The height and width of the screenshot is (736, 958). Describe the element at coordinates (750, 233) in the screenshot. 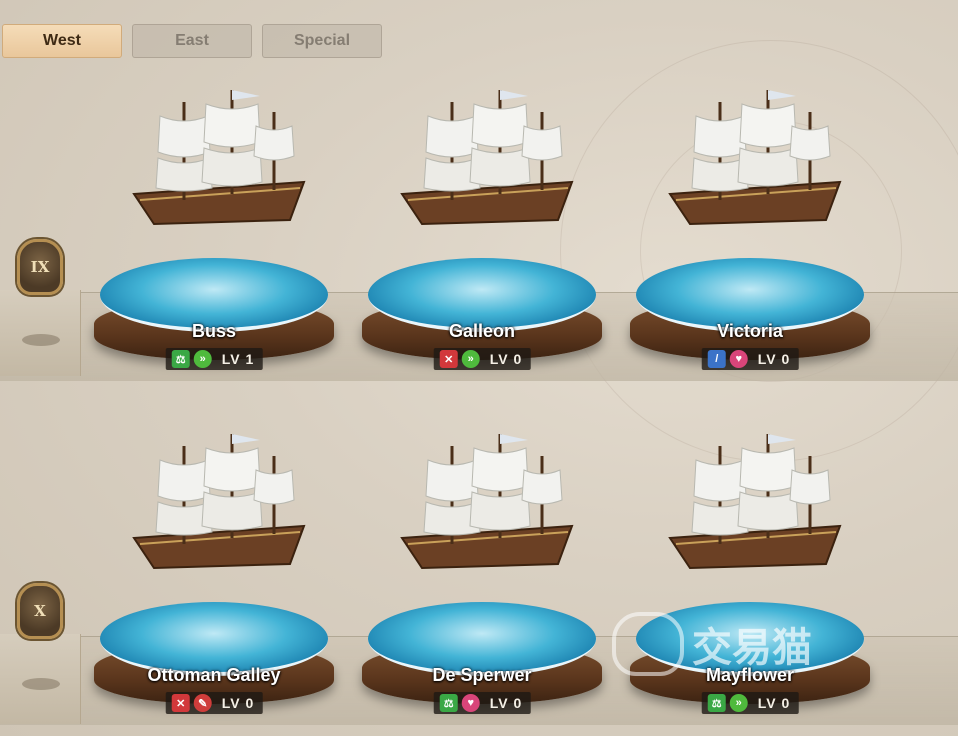

I see `ship-card: Victoria / ♥ LV 0` at that location.